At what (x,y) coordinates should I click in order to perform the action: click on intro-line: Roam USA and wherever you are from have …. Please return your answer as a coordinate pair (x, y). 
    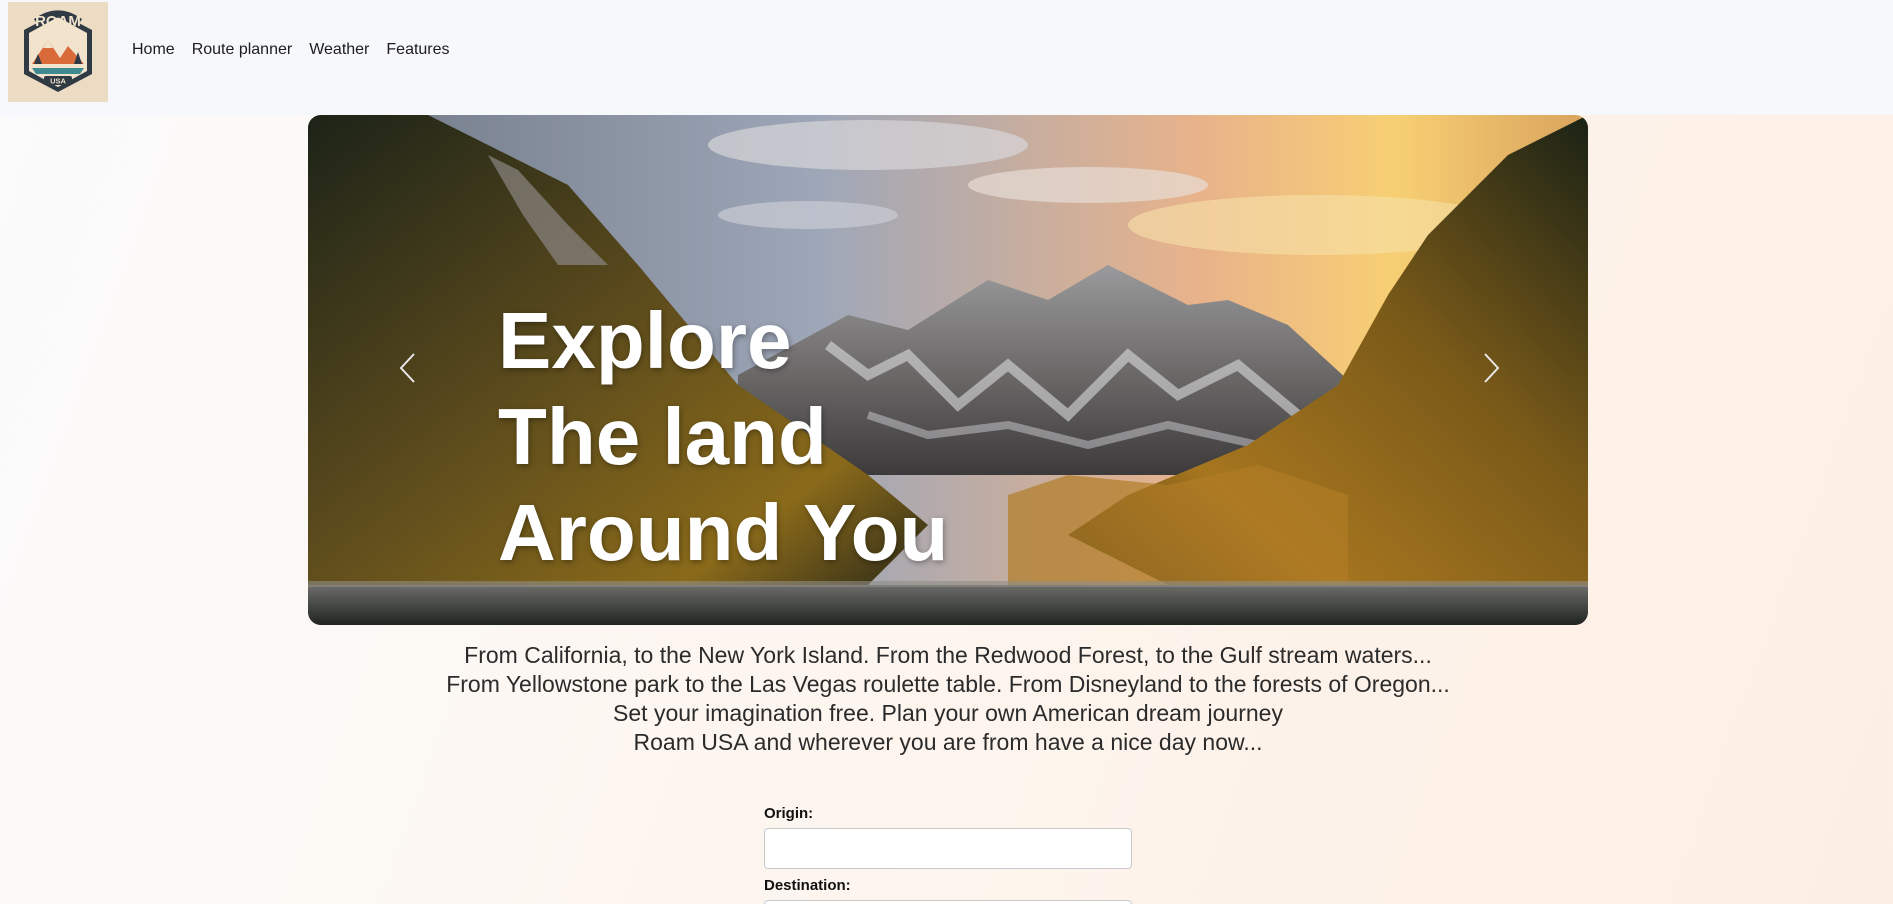
    Looking at the image, I should click on (948, 742).